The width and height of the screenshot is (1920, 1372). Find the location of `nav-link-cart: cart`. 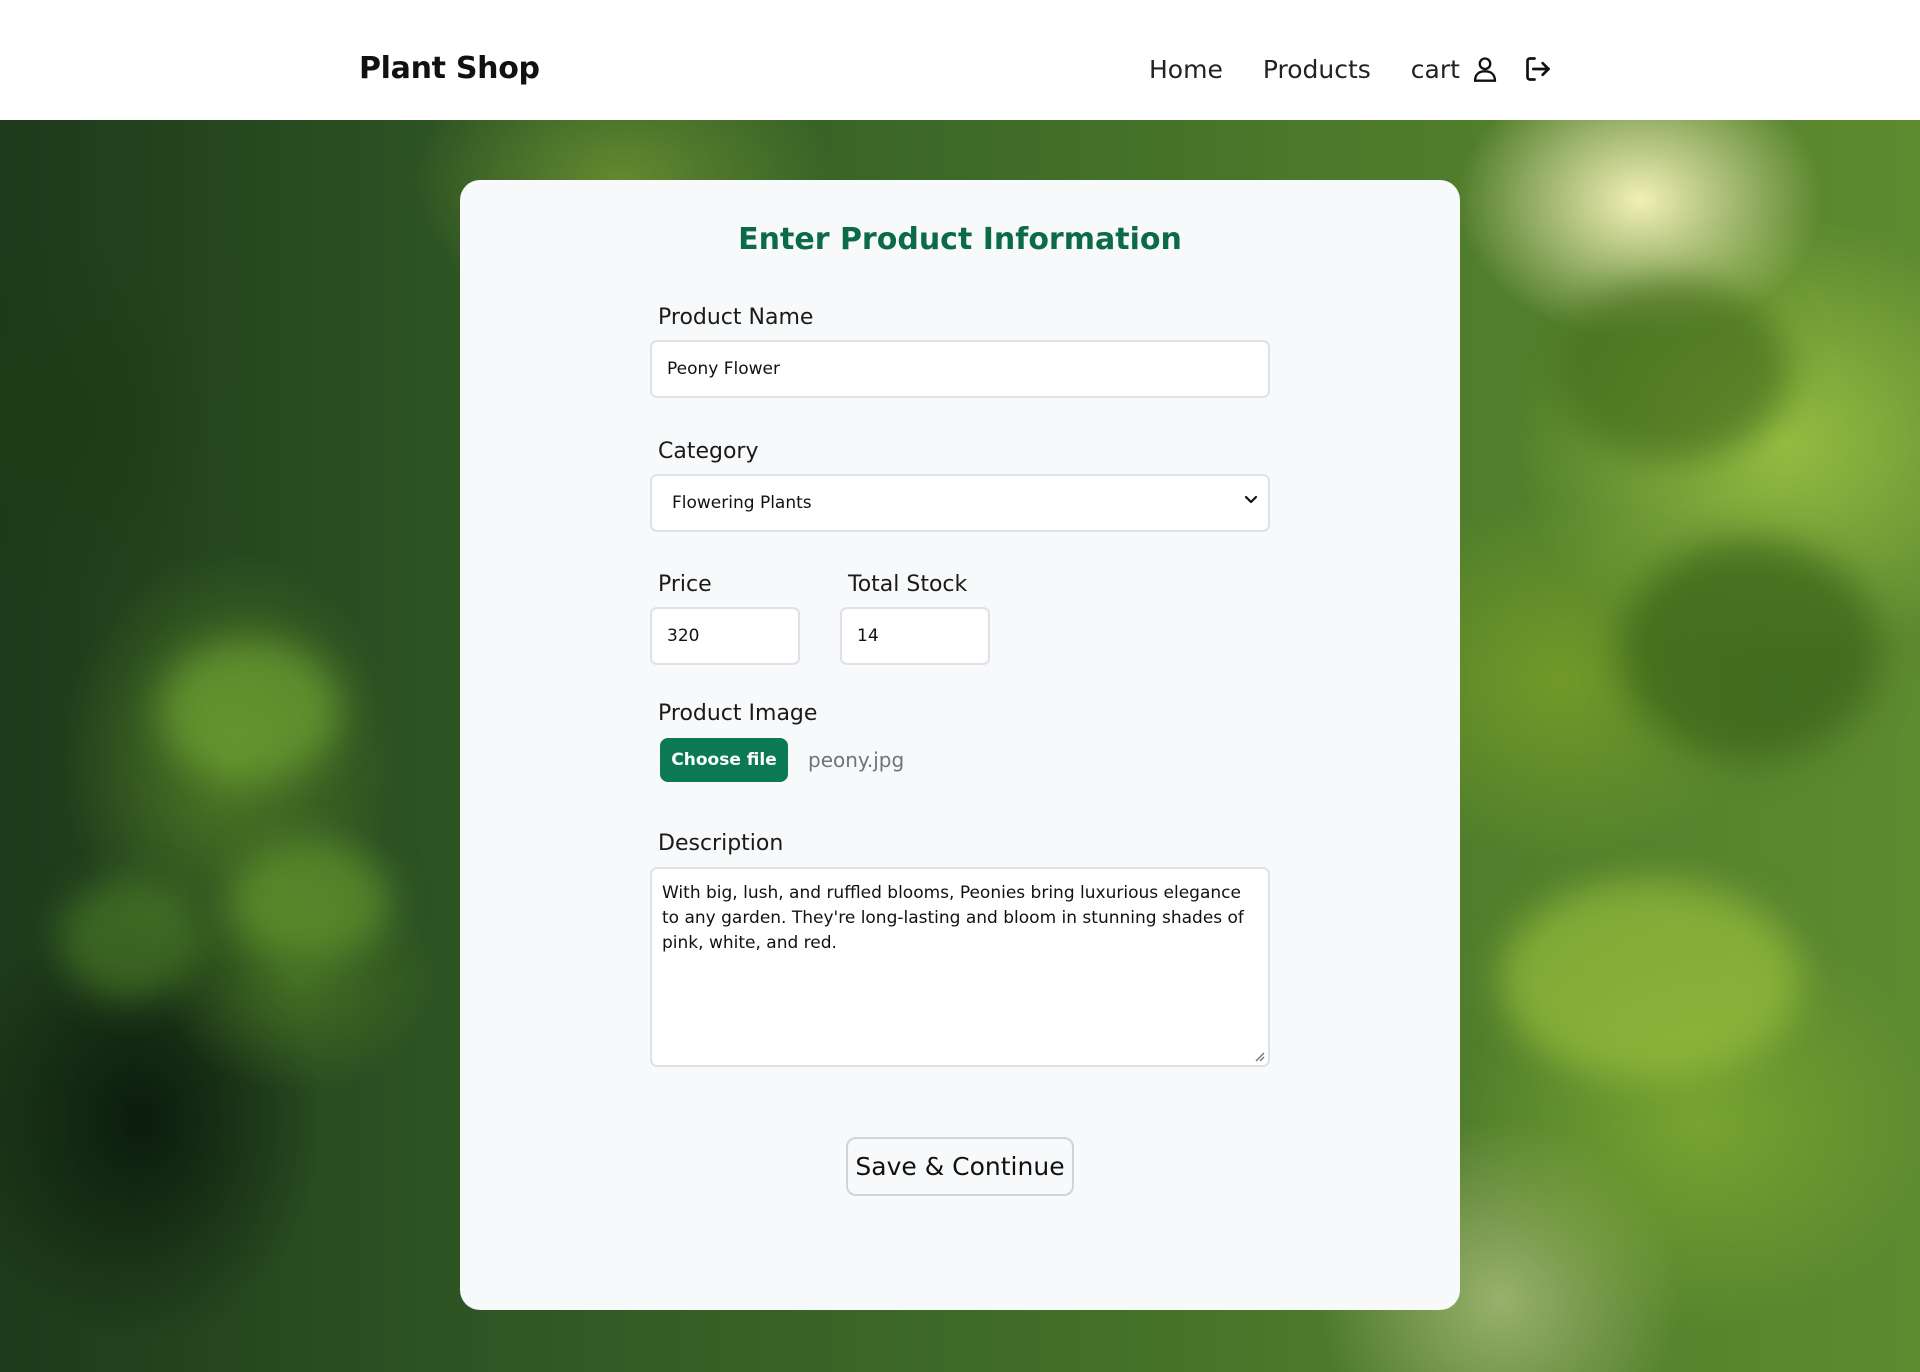

nav-link-cart: cart is located at coordinates (1435, 70).